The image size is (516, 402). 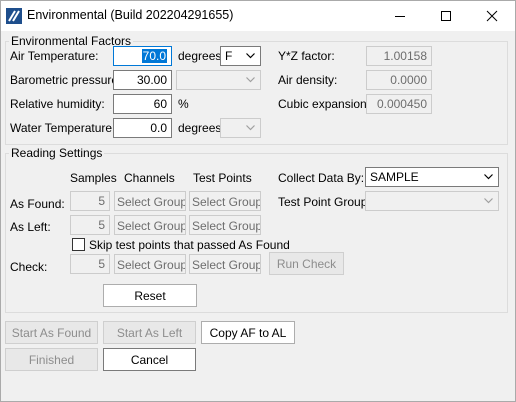 What do you see at coordinates (258, 16) in the screenshot?
I see `title-bar: Environmental (Build 202204291655)` at bounding box center [258, 16].